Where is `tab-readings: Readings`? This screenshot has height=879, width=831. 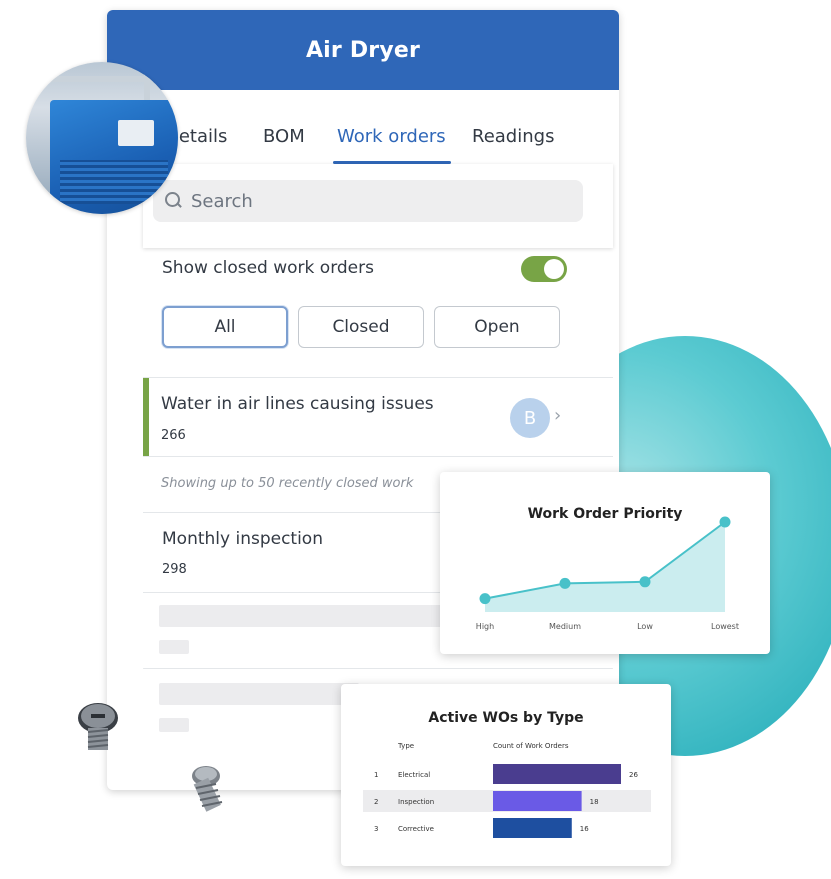
tab-readings: Readings is located at coordinates (513, 136).